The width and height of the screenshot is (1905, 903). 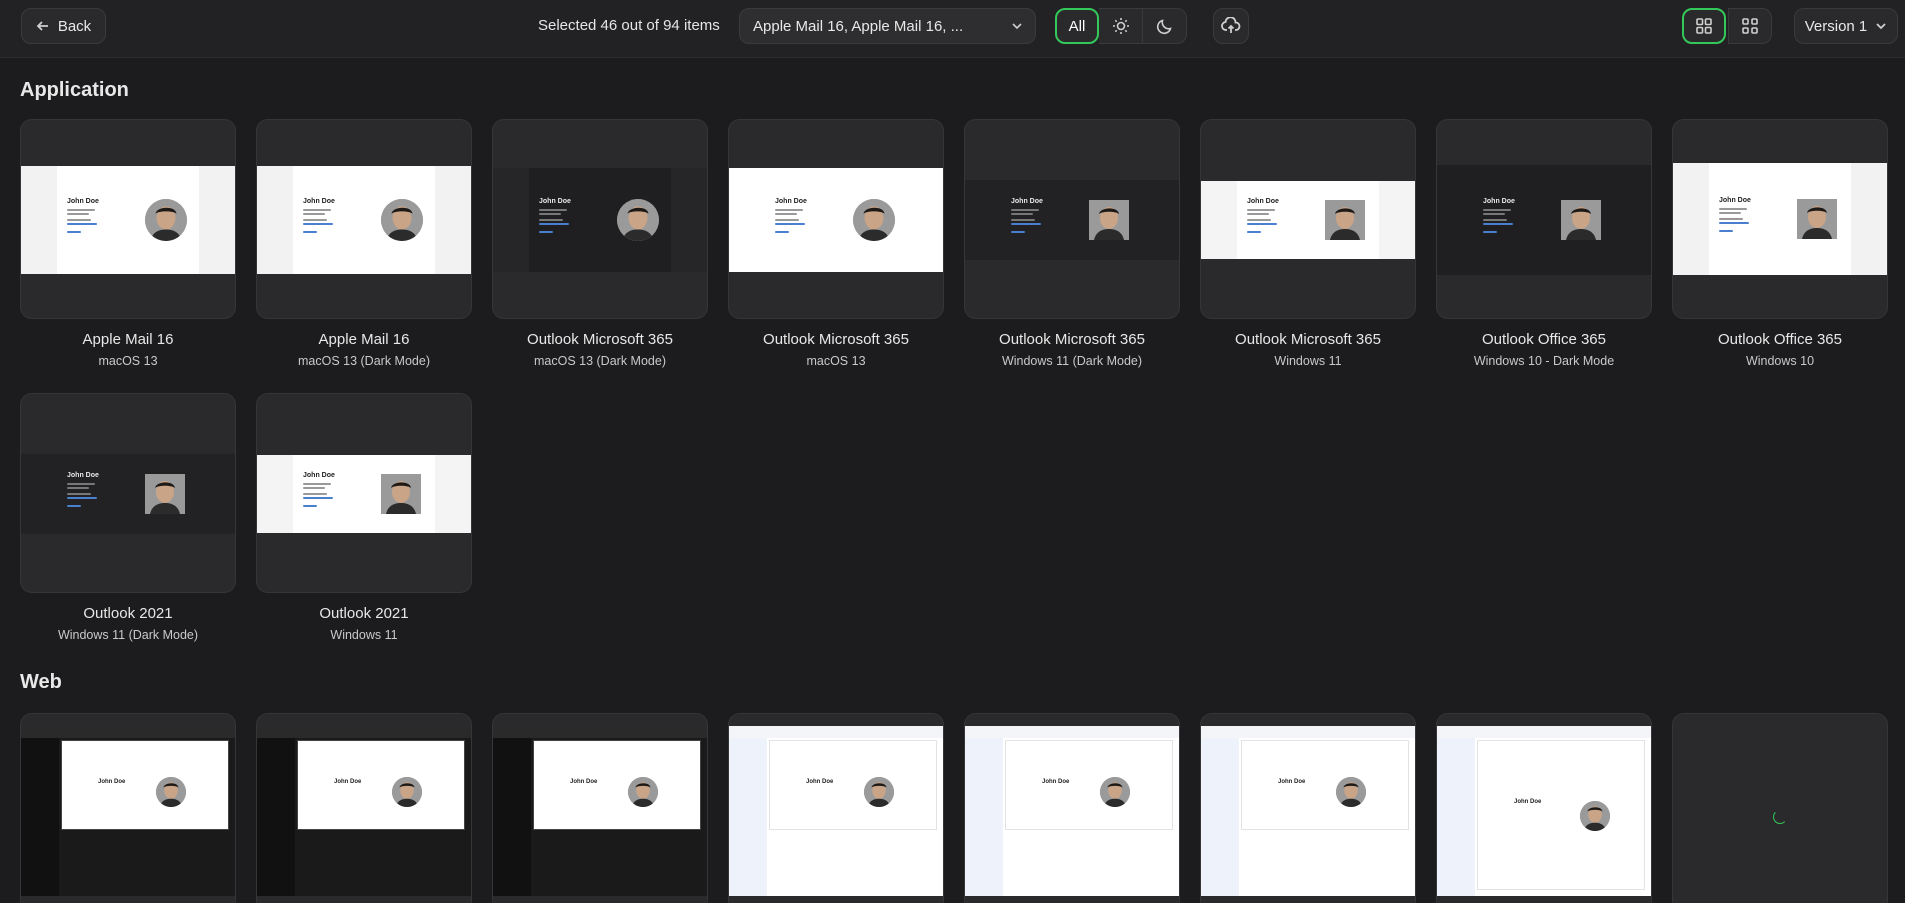 I want to click on dark-mode-button, so click(x=1165, y=26).